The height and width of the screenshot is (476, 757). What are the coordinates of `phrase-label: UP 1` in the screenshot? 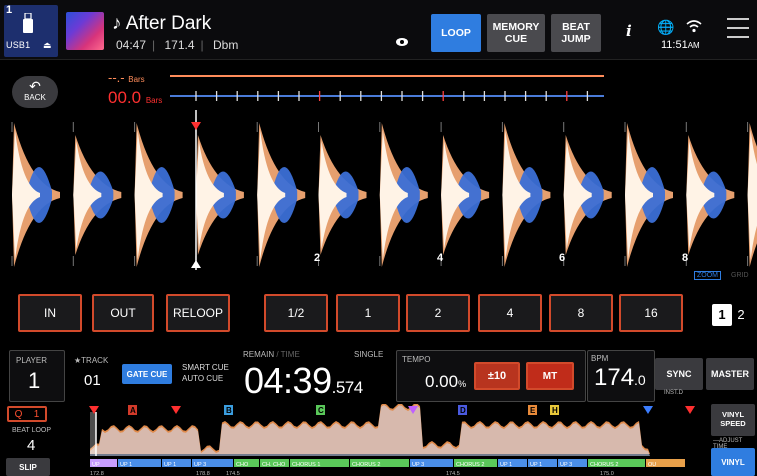 It's located at (536, 465).